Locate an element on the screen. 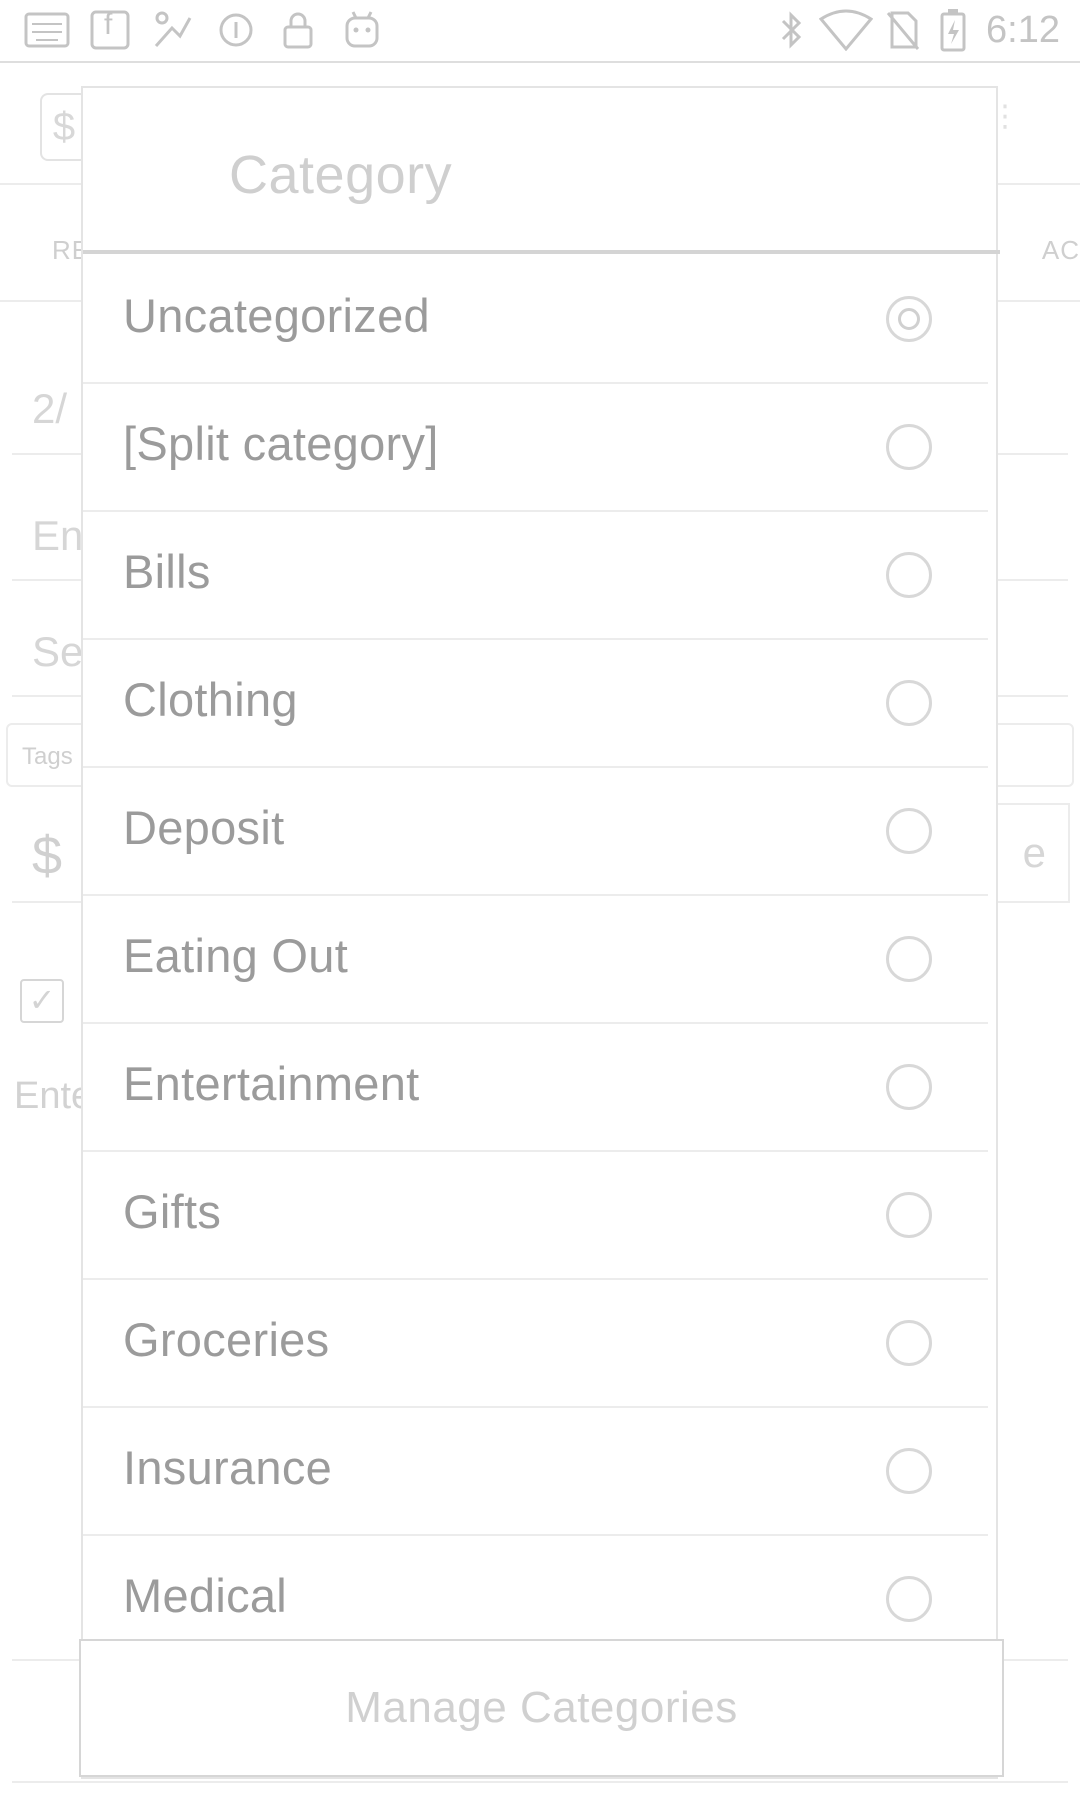 The height and width of the screenshot is (1794, 1080). no-sim-icon is located at coordinates (902, 30).